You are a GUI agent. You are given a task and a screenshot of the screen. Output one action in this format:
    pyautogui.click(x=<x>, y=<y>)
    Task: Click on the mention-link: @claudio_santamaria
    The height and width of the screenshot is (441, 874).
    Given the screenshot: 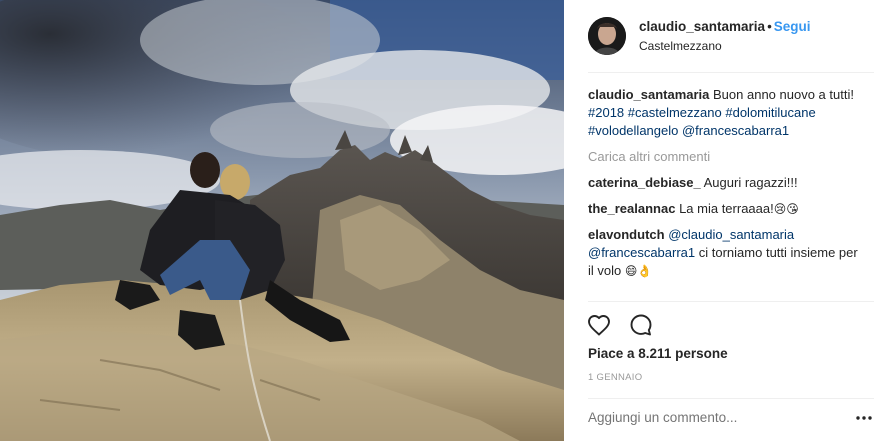 What is the action you would take?
    pyautogui.click(x=731, y=234)
    